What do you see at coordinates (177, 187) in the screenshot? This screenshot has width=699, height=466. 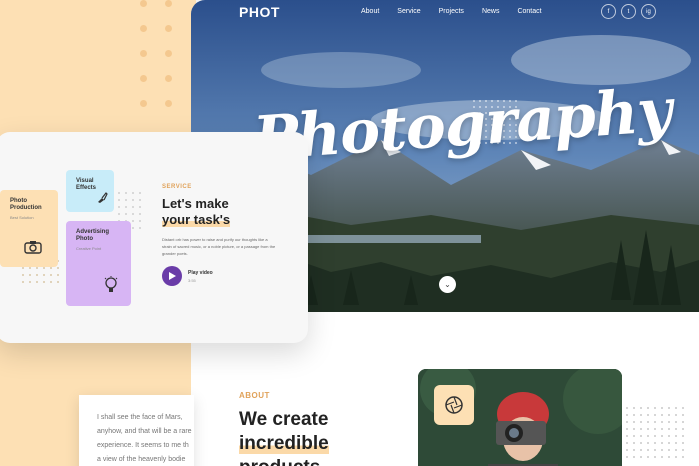 I see `service-label: SERVICE` at bounding box center [177, 187].